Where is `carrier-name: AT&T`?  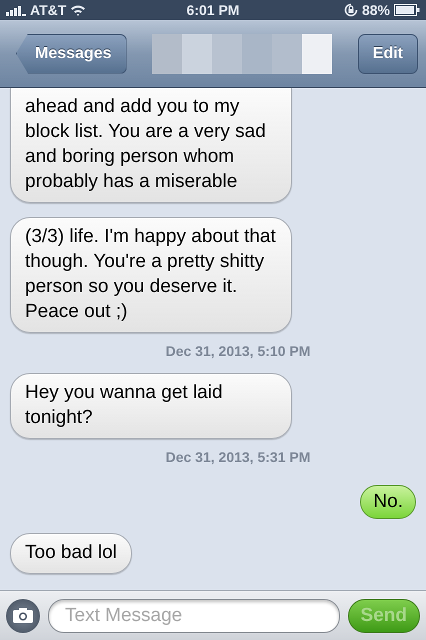 carrier-name: AT&T is located at coordinates (48, 10).